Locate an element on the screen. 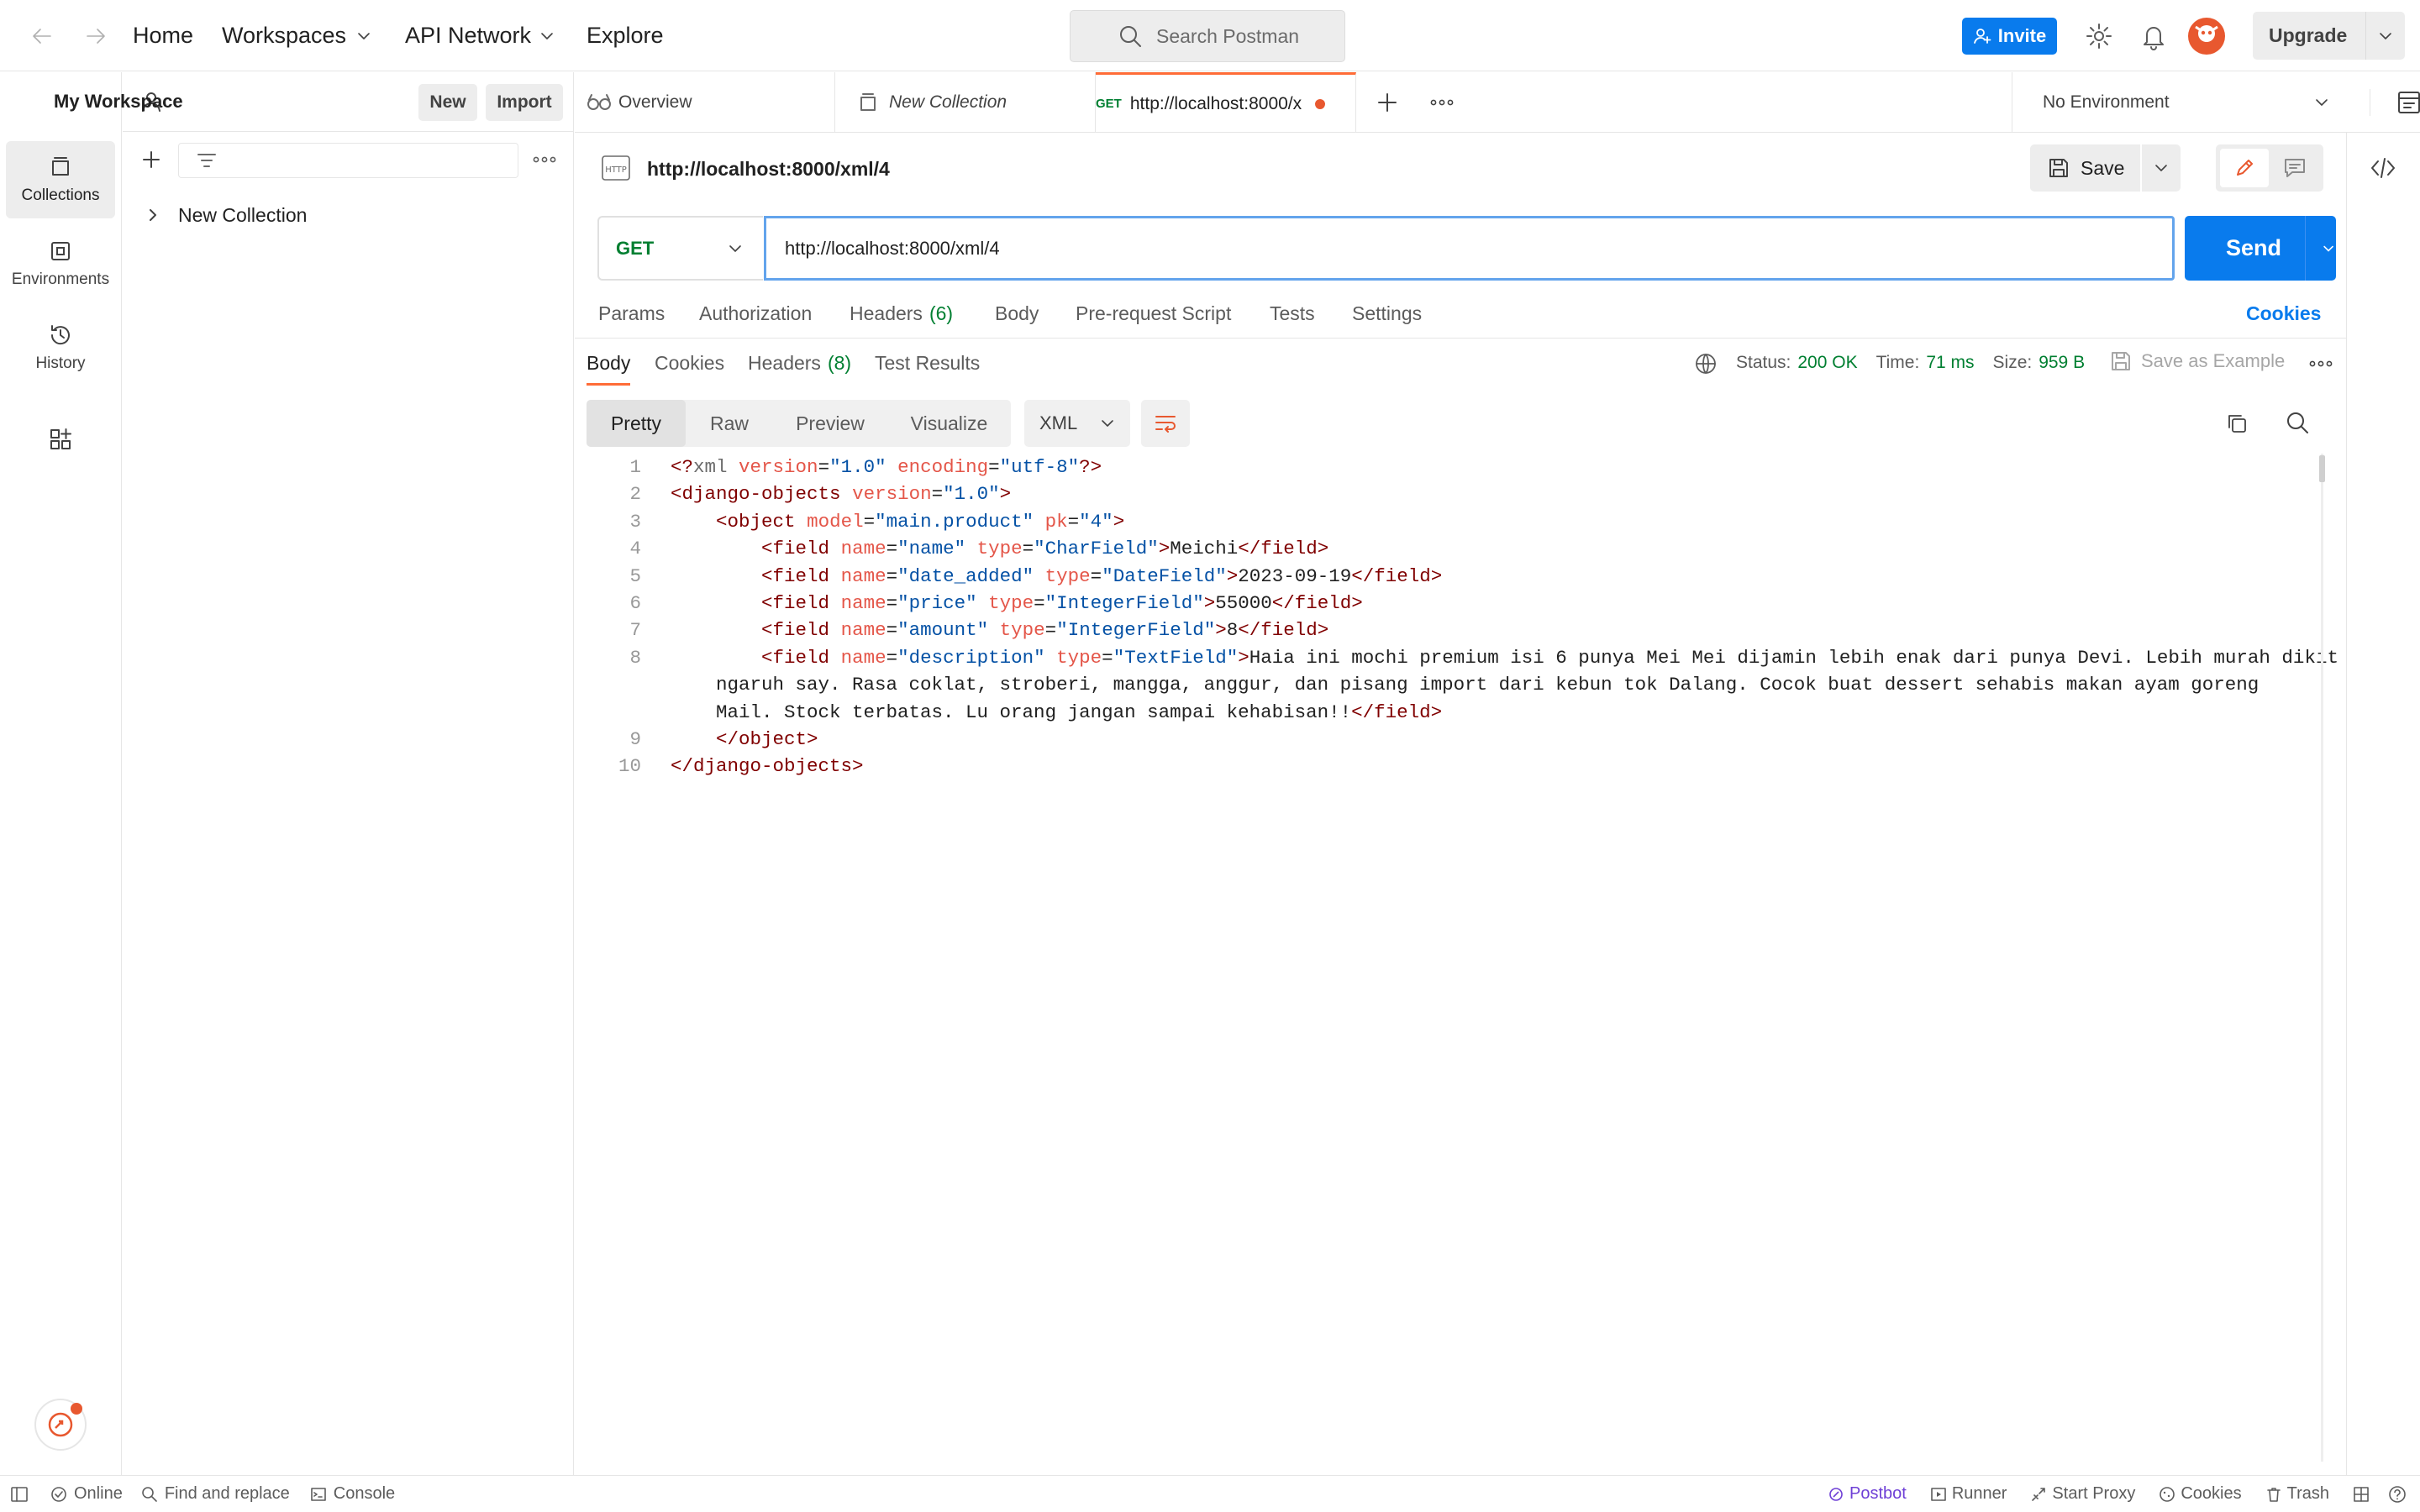 The height and width of the screenshot is (1512, 2420). code-token: "CharField" is located at coordinates (1096, 548).